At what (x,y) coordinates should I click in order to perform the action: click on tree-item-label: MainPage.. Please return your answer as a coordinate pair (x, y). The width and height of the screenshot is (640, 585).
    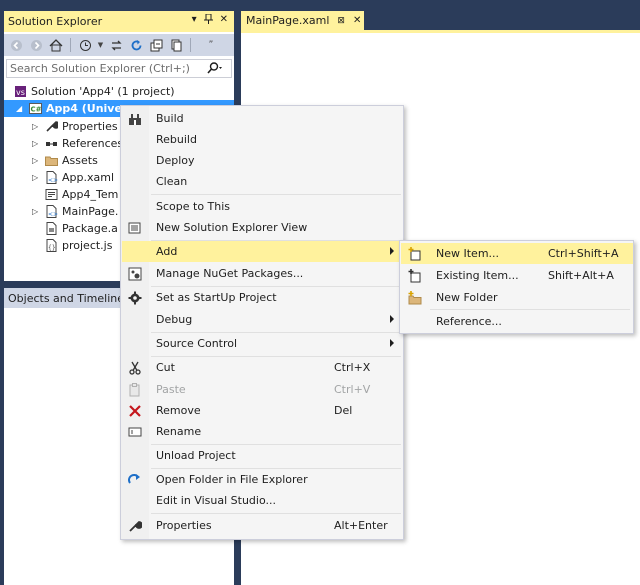
    Looking at the image, I should click on (90, 211).